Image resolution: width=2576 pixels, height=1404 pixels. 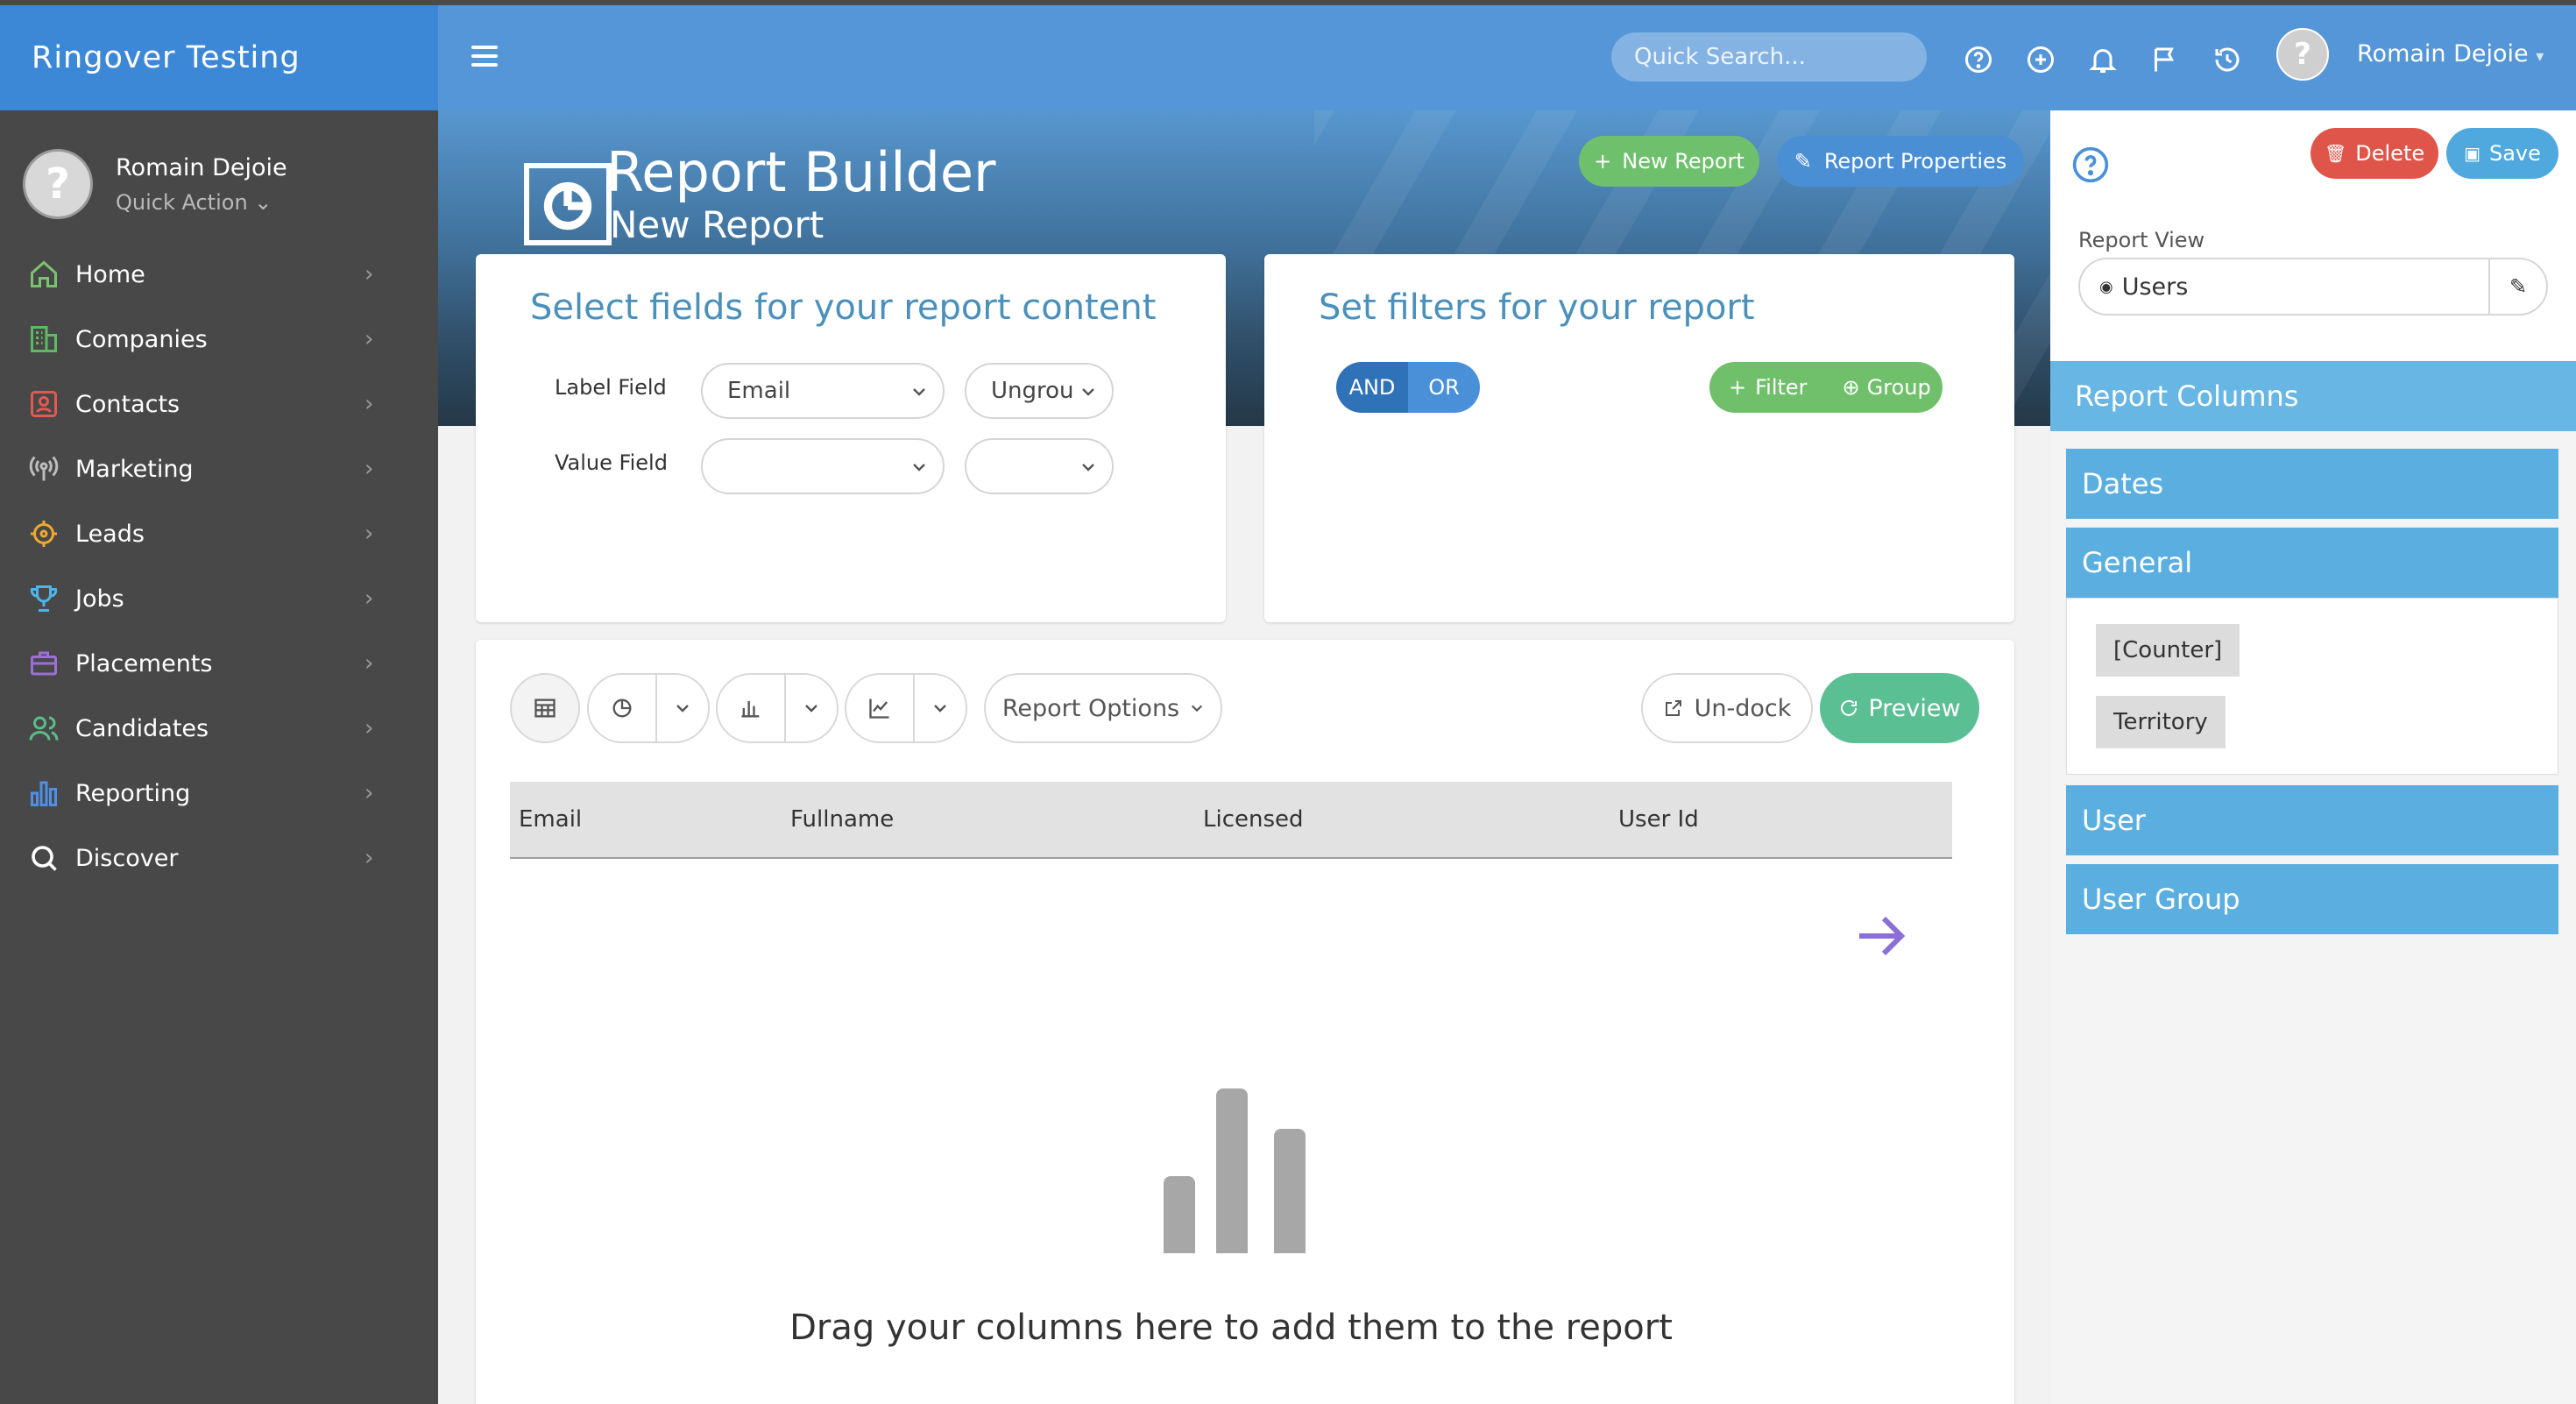 I want to click on value-field-select, so click(x=823, y=466).